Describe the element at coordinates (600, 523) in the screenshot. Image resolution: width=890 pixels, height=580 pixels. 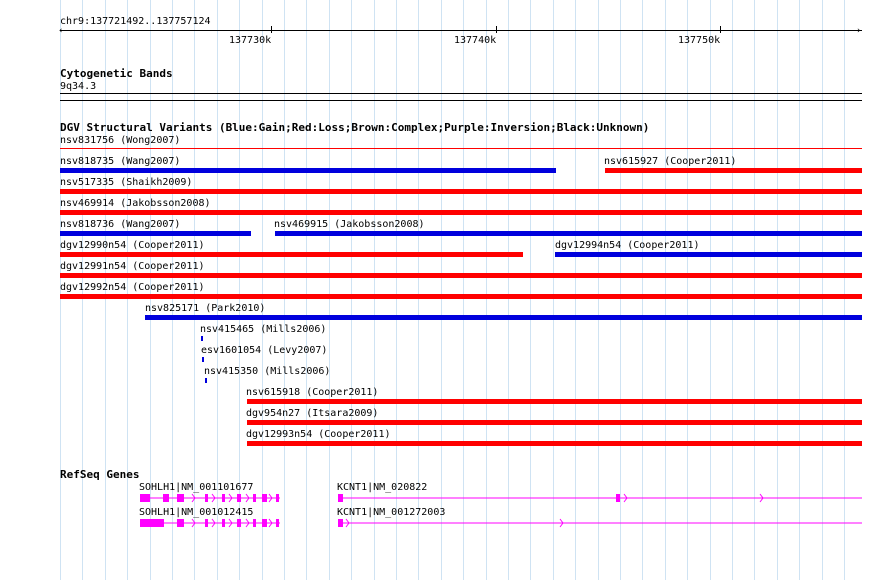
I see `gene-model-kcnt1-b` at that location.